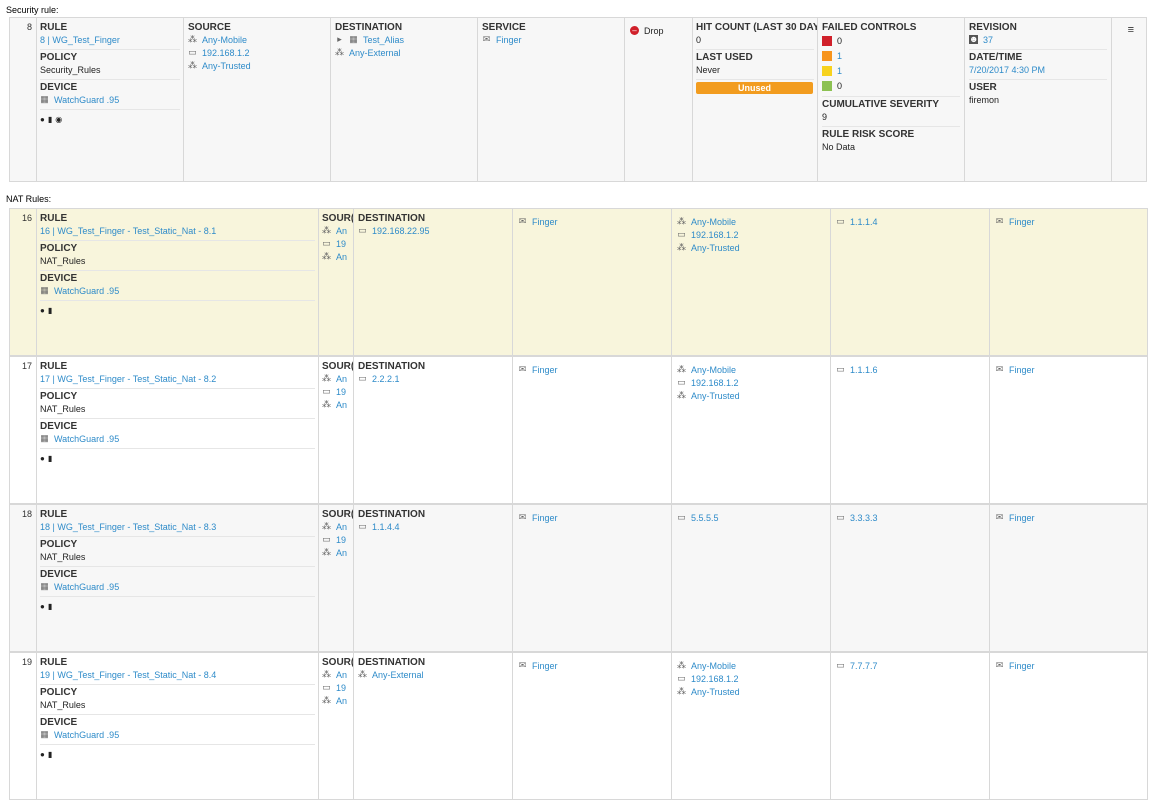 This screenshot has height=800, width=1158. Describe the element at coordinates (404, 99) in the screenshot. I see `destination-cell: DESTINATION ▸ ▦ Test_Alias ⁂ Any-External` at that location.